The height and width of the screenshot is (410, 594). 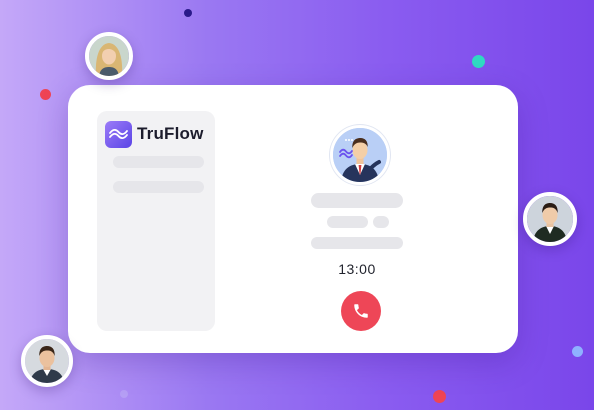 What do you see at coordinates (47, 361) in the screenshot?
I see `participant-avatar-man-left` at bounding box center [47, 361].